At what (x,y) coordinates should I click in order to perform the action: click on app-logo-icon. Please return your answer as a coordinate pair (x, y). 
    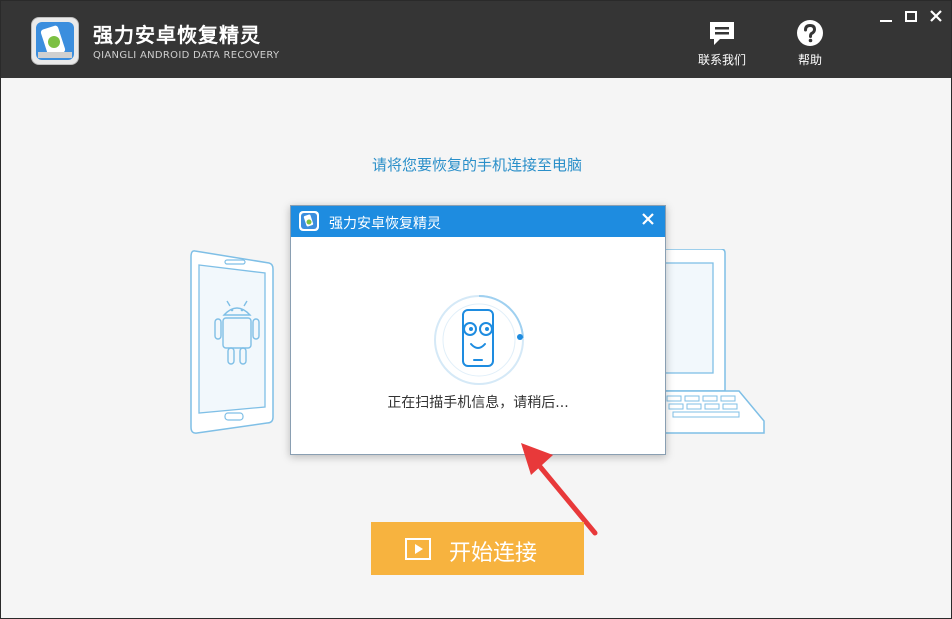
    Looking at the image, I should click on (55, 41).